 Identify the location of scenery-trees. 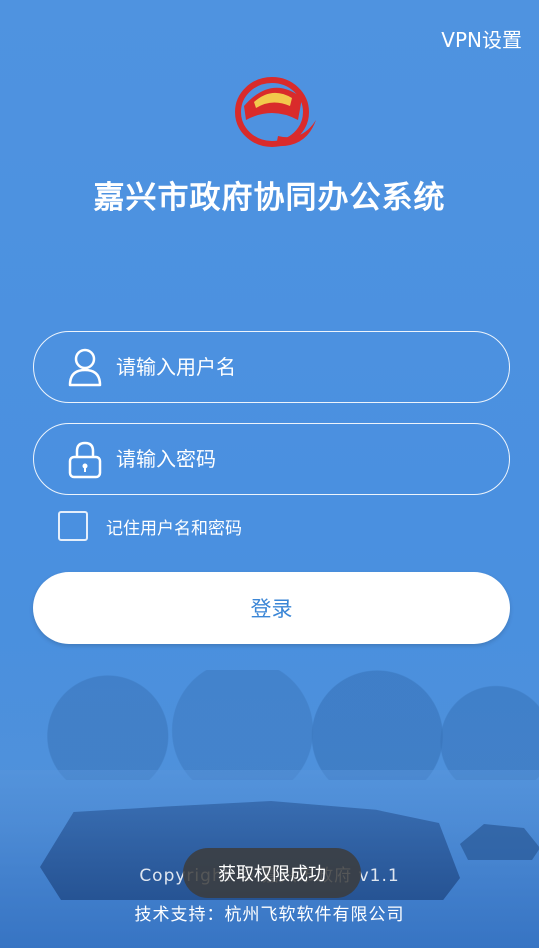
(269, 725).